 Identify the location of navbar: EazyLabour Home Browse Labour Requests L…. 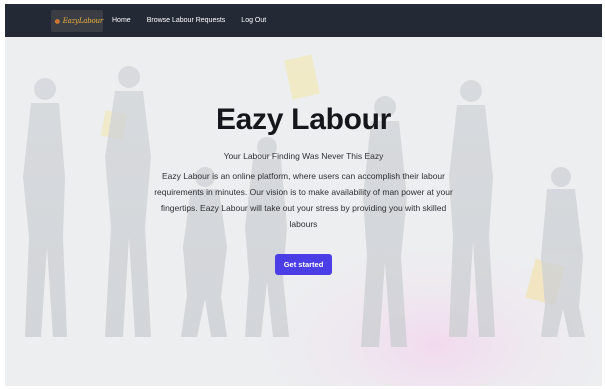
(303, 20).